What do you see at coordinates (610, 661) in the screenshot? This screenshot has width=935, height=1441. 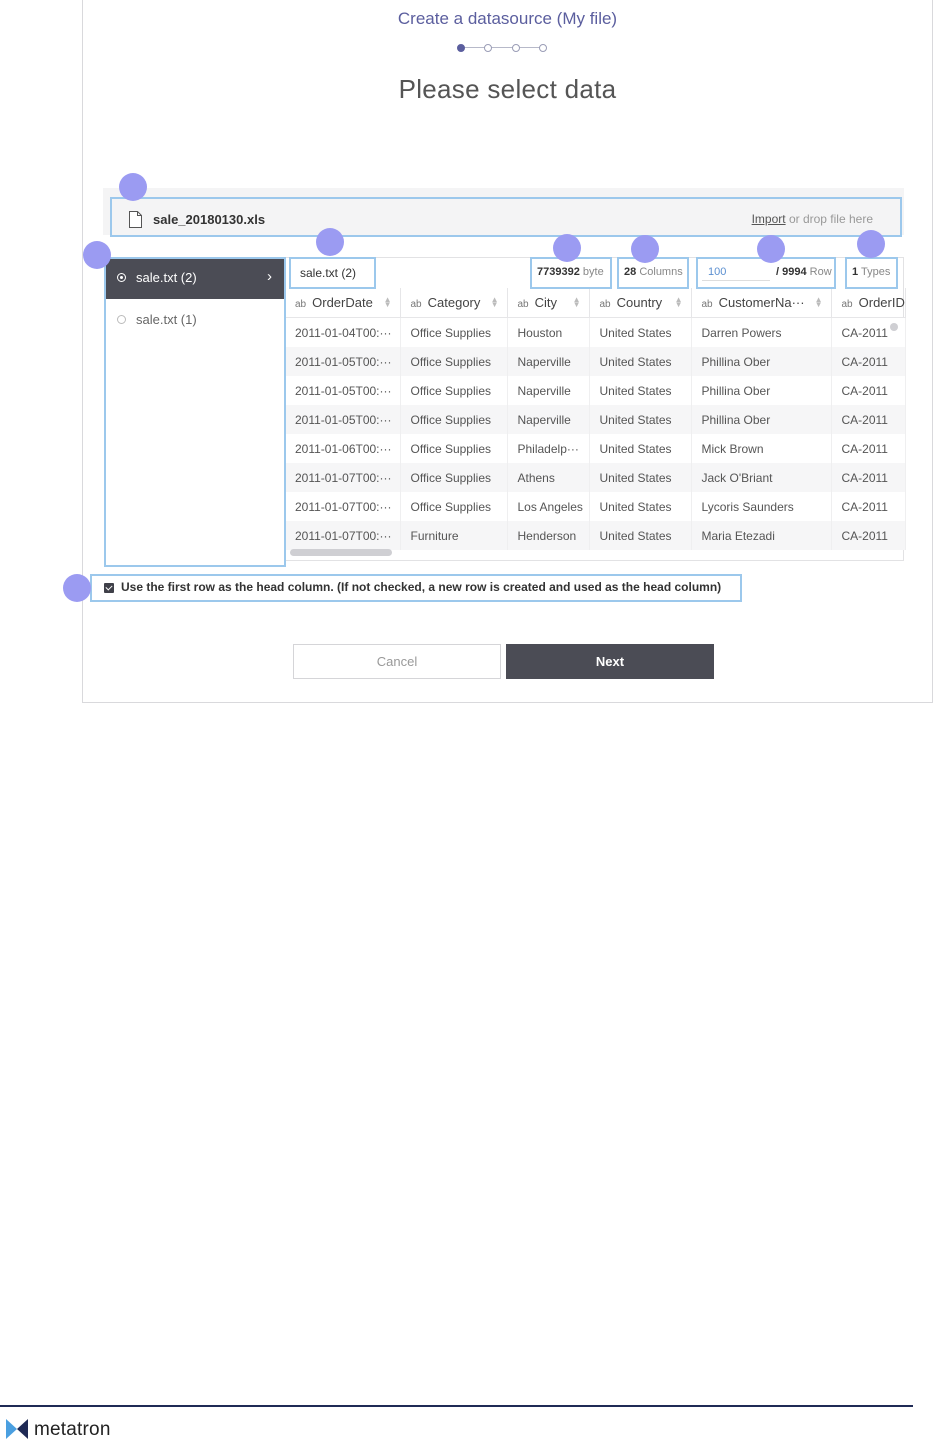 I see `next-button: Next` at bounding box center [610, 661].